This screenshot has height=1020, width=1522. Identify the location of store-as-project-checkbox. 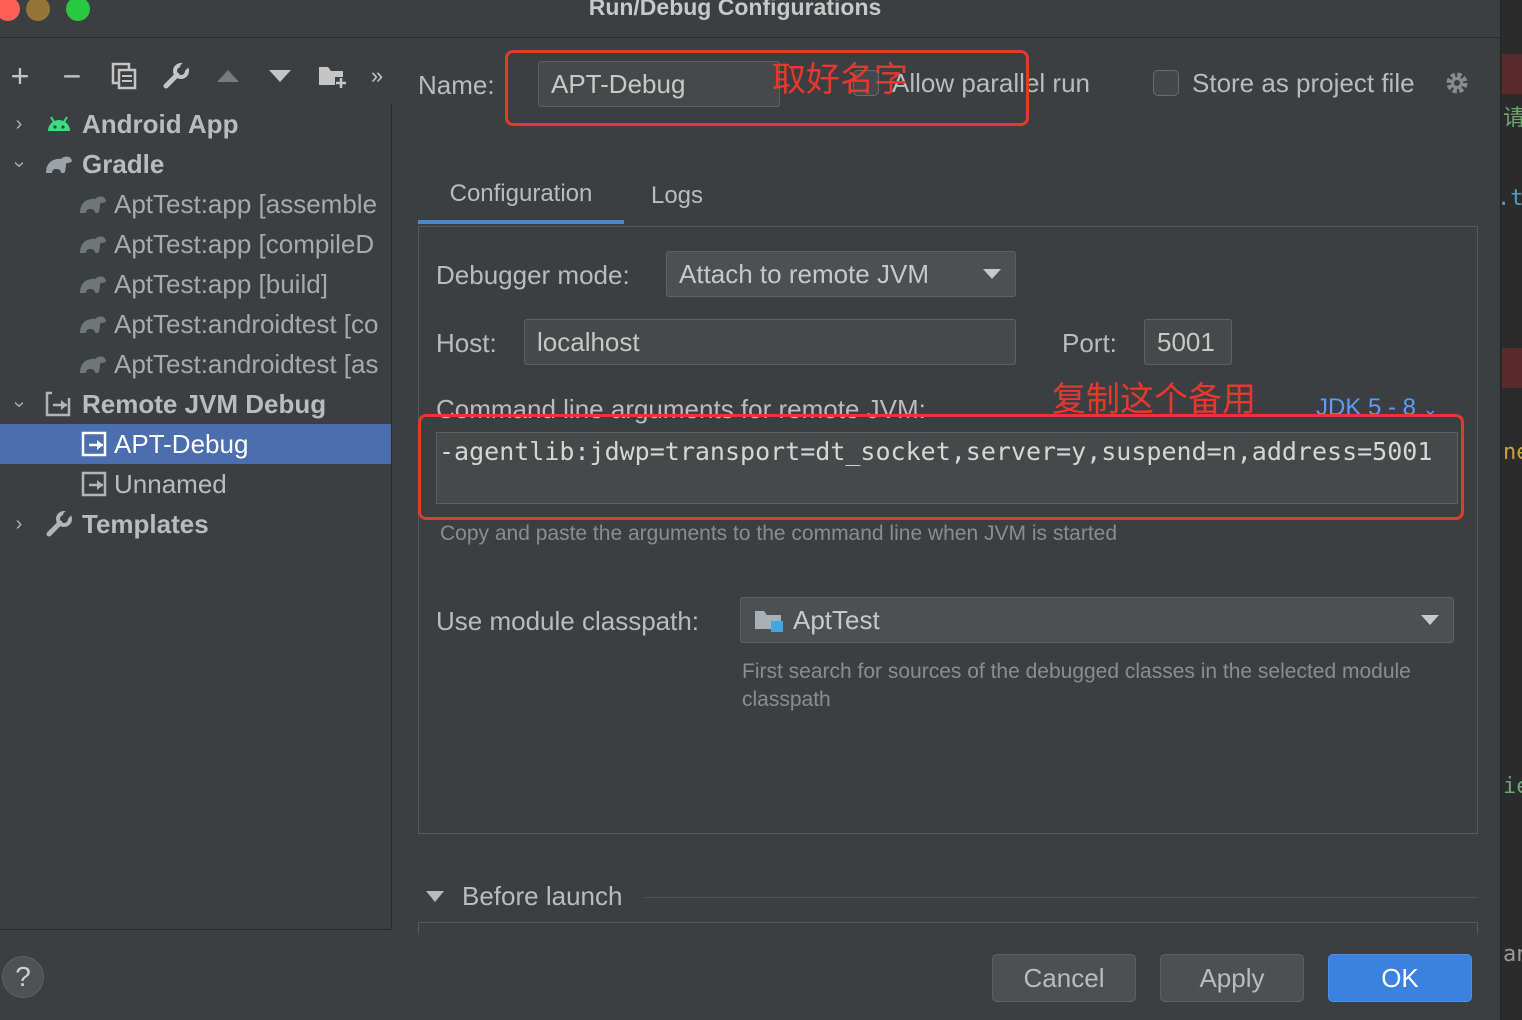
(1166, 83).